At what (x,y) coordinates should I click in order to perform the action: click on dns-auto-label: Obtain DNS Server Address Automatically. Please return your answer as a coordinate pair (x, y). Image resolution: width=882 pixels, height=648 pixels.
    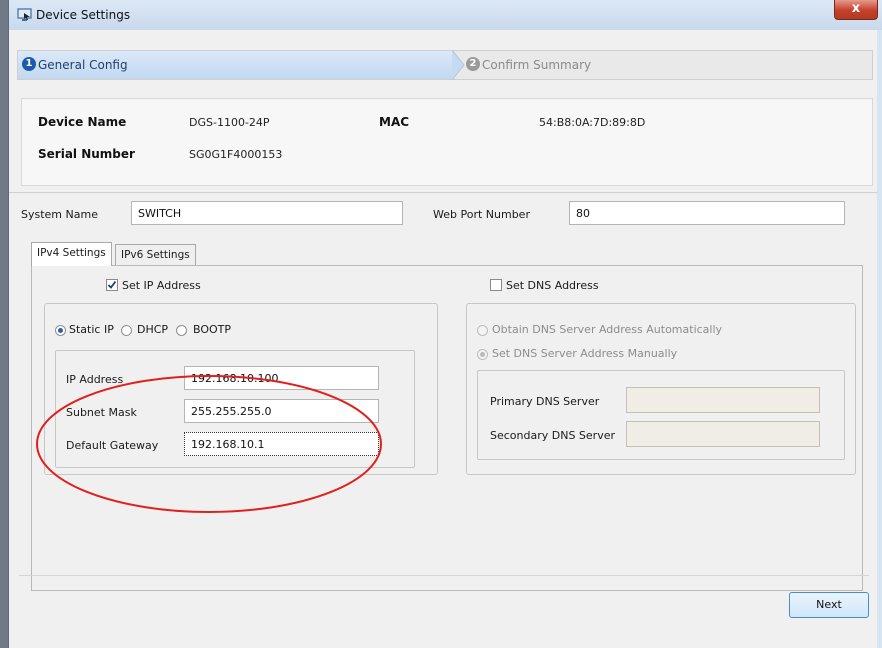
    Looking at the image, I should click on (607, 329).